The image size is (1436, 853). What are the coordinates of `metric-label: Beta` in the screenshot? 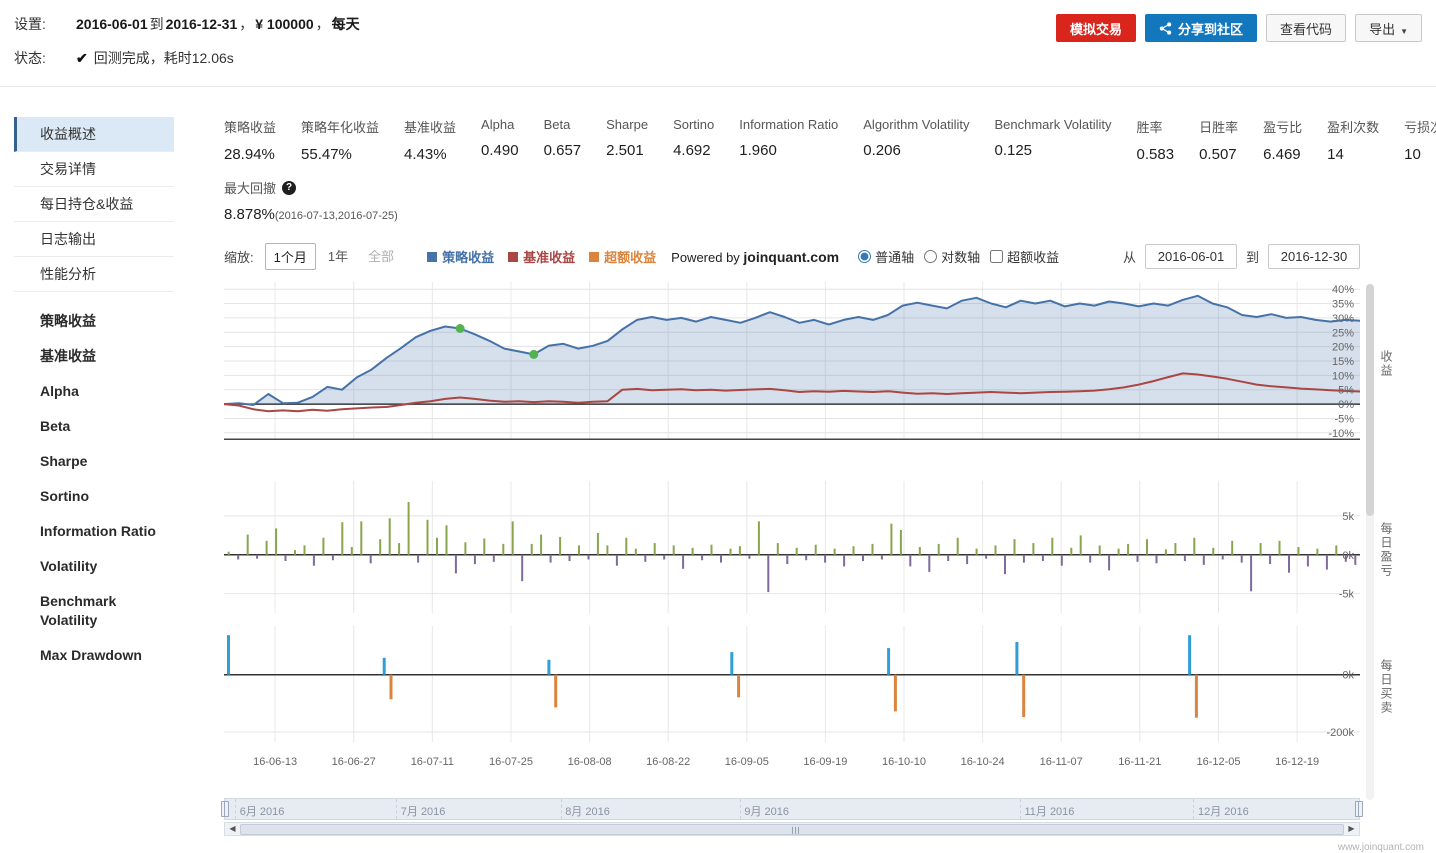 It's located at (557, 124).